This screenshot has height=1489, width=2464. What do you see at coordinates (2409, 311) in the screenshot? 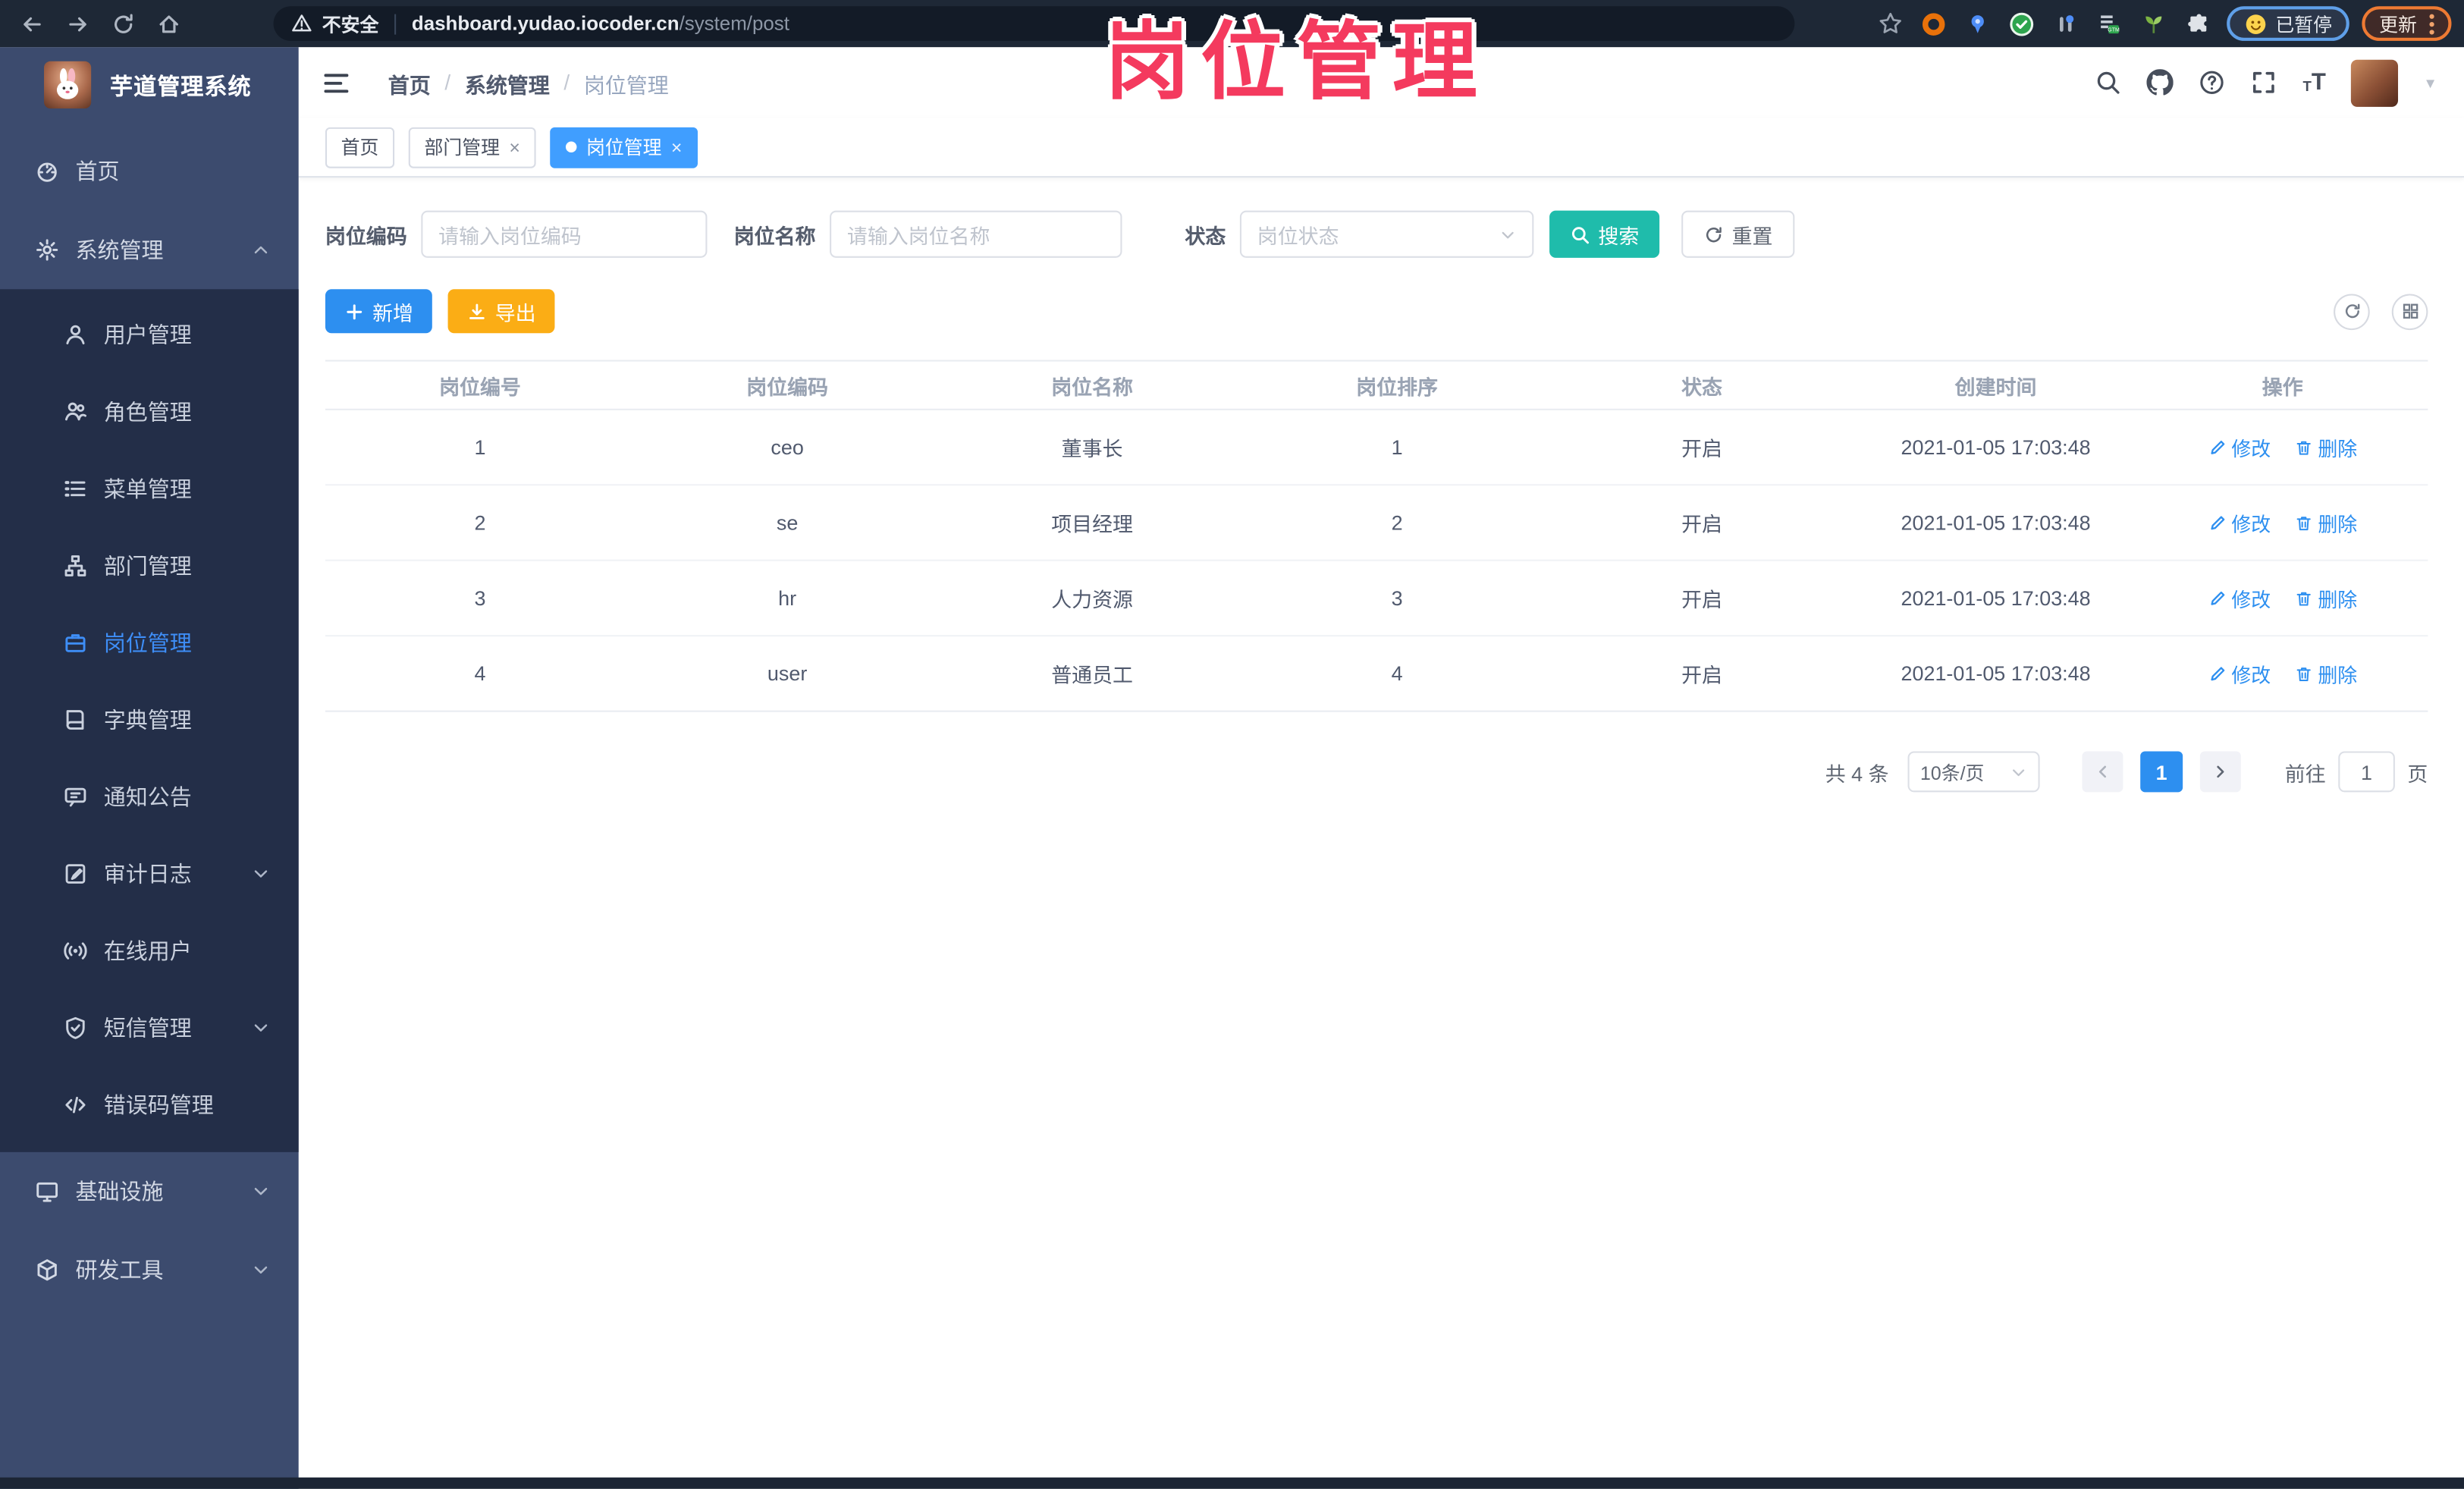
I see `columns-grid-icon` at bounding box center [2409, 311].